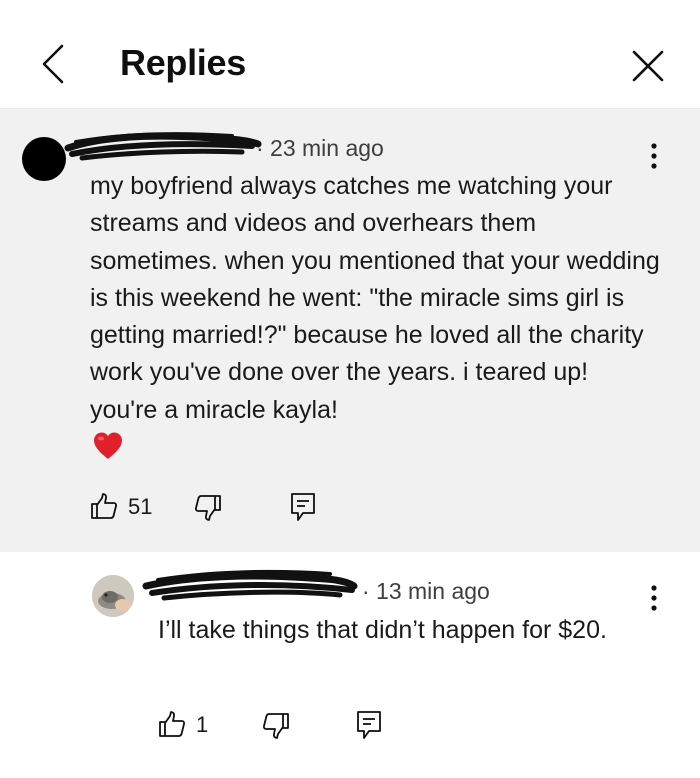 The image size is (700, 778). I want to click on back-button, so click(56, 64).